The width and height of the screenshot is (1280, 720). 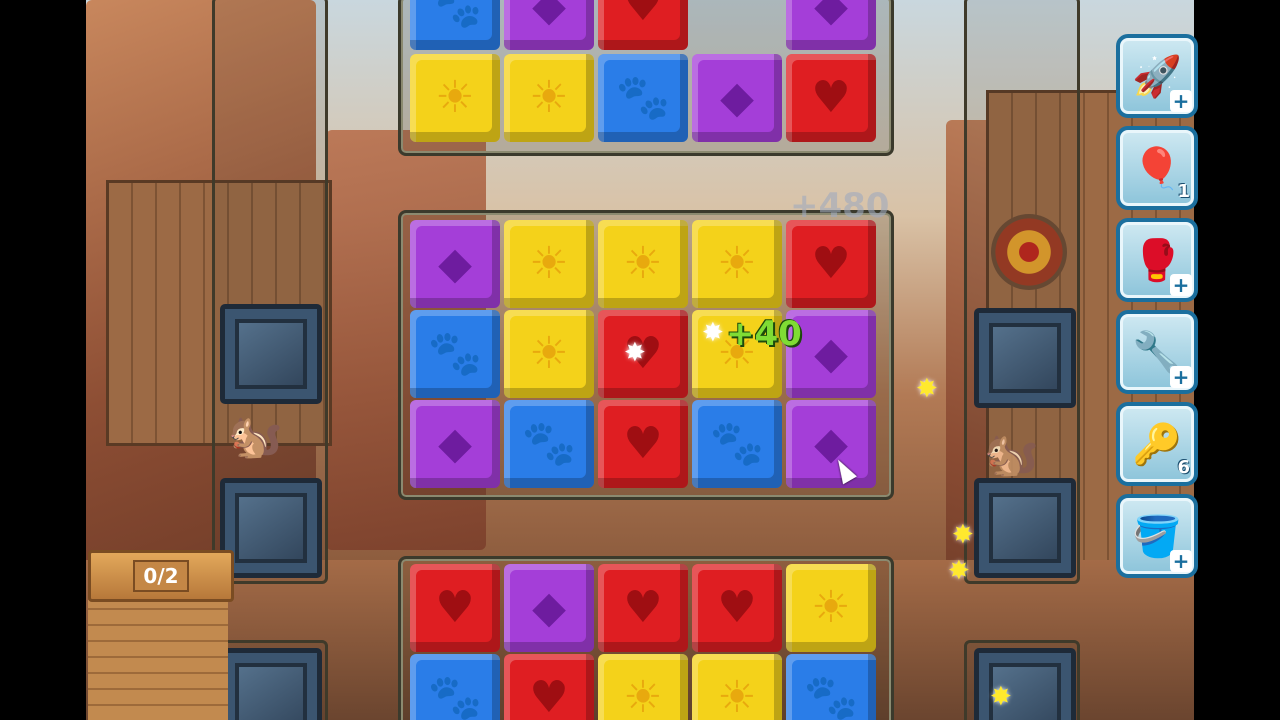 What do you see at coordinates (840, 206) in the screenshot?
I see `score-popup-faded: +480` at bounding box center [840, 206].